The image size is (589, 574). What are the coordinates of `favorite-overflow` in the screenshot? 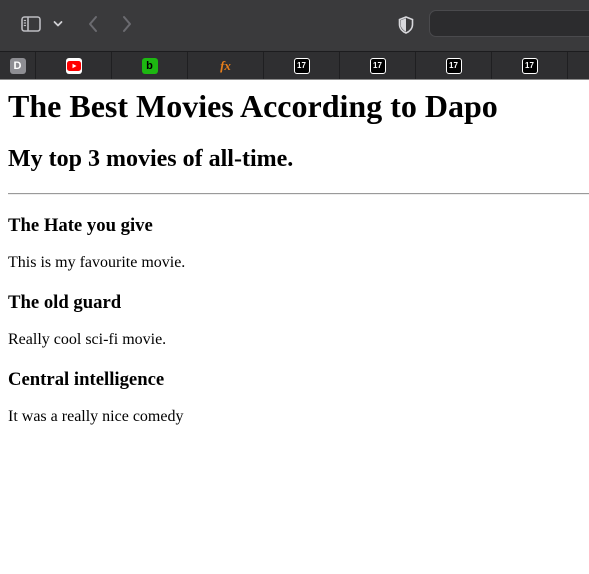 It's located at (578, 65).